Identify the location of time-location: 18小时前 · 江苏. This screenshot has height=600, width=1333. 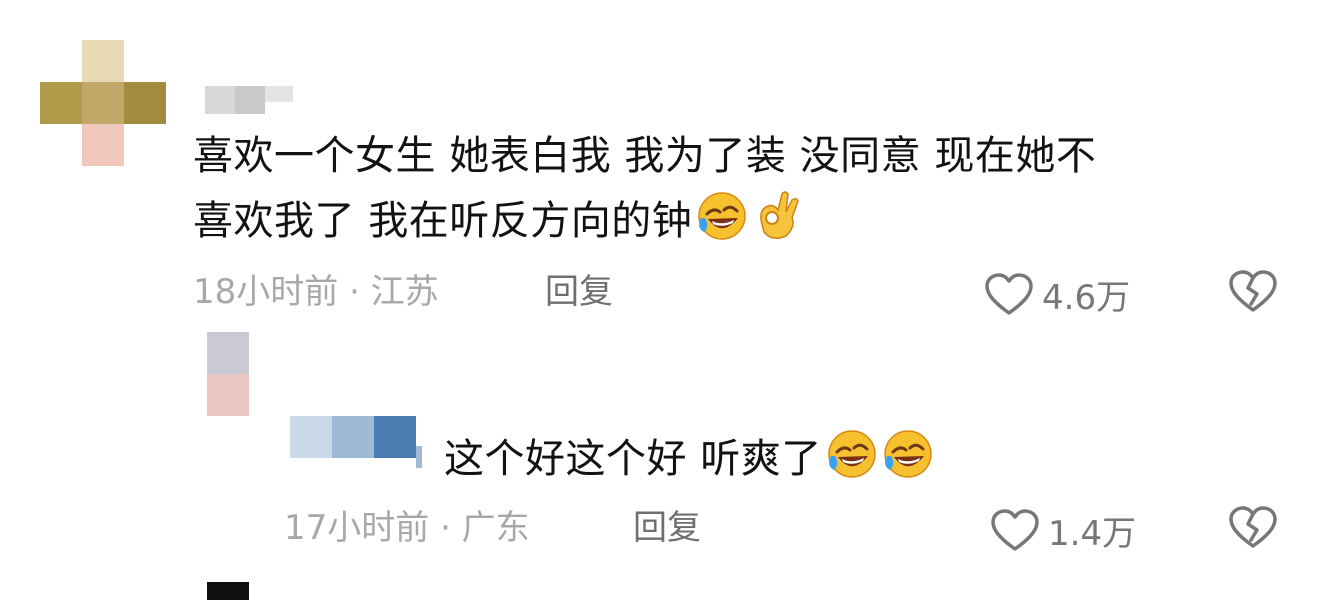
(316, 292).